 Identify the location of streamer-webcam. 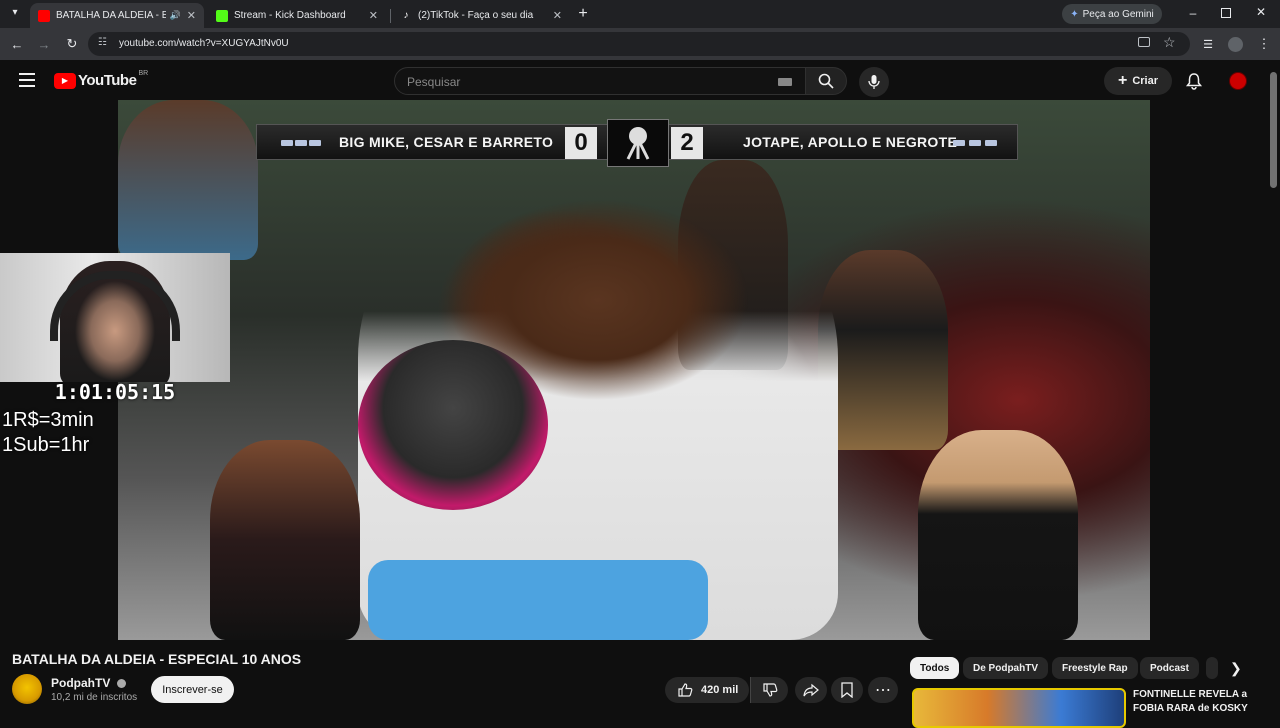
(115, 317).